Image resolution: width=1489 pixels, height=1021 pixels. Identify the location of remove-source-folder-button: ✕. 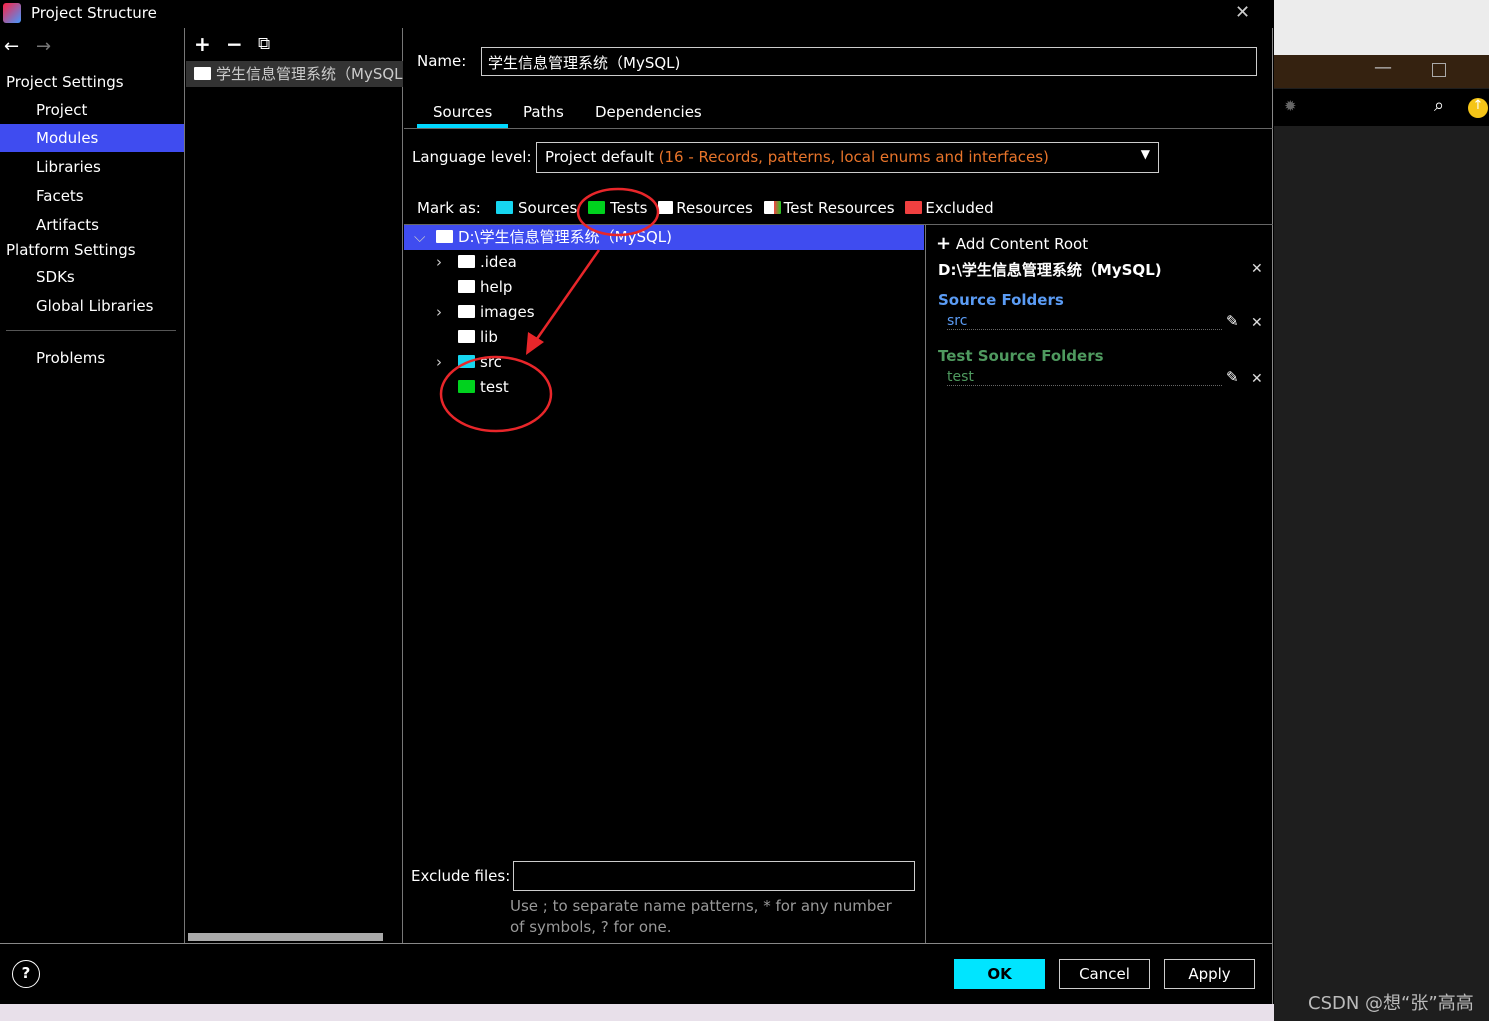
(1257, 323).